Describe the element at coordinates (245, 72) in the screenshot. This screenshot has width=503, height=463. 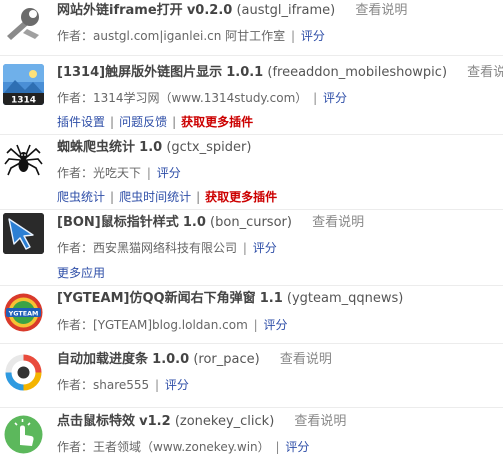
I see `plugin-version: 1.0.1` at that location.